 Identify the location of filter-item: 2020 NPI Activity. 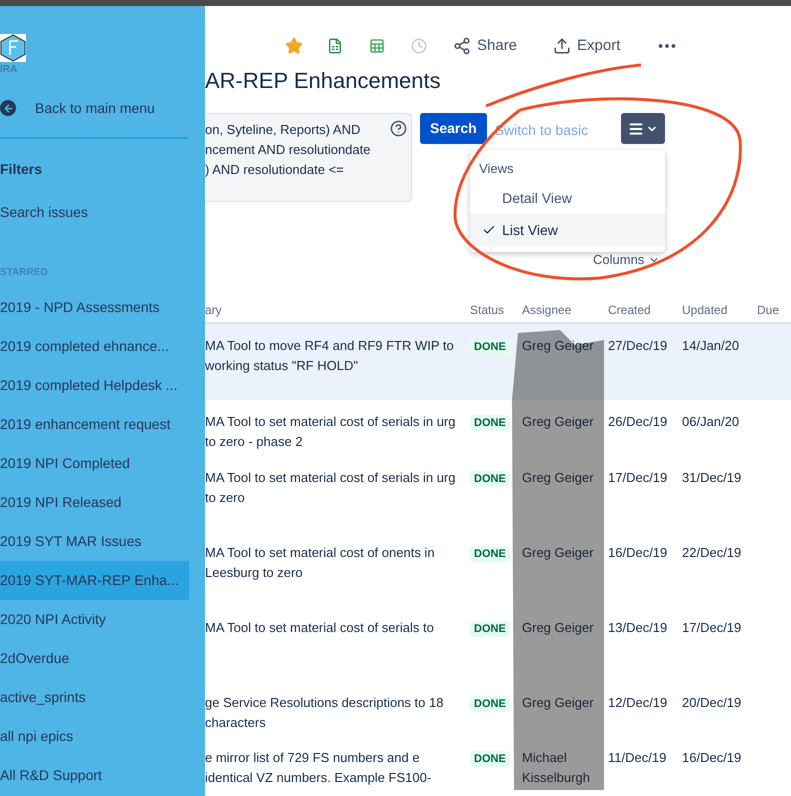
(94, 619).